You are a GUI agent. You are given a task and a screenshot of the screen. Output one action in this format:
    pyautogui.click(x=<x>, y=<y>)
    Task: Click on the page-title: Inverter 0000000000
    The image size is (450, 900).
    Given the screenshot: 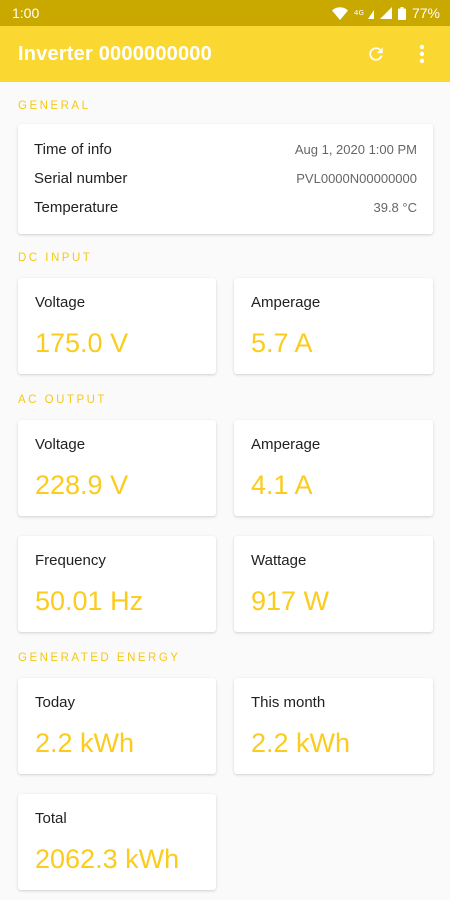 What is the action you would take?
    pyautogui.click(x=115, y=53)
    